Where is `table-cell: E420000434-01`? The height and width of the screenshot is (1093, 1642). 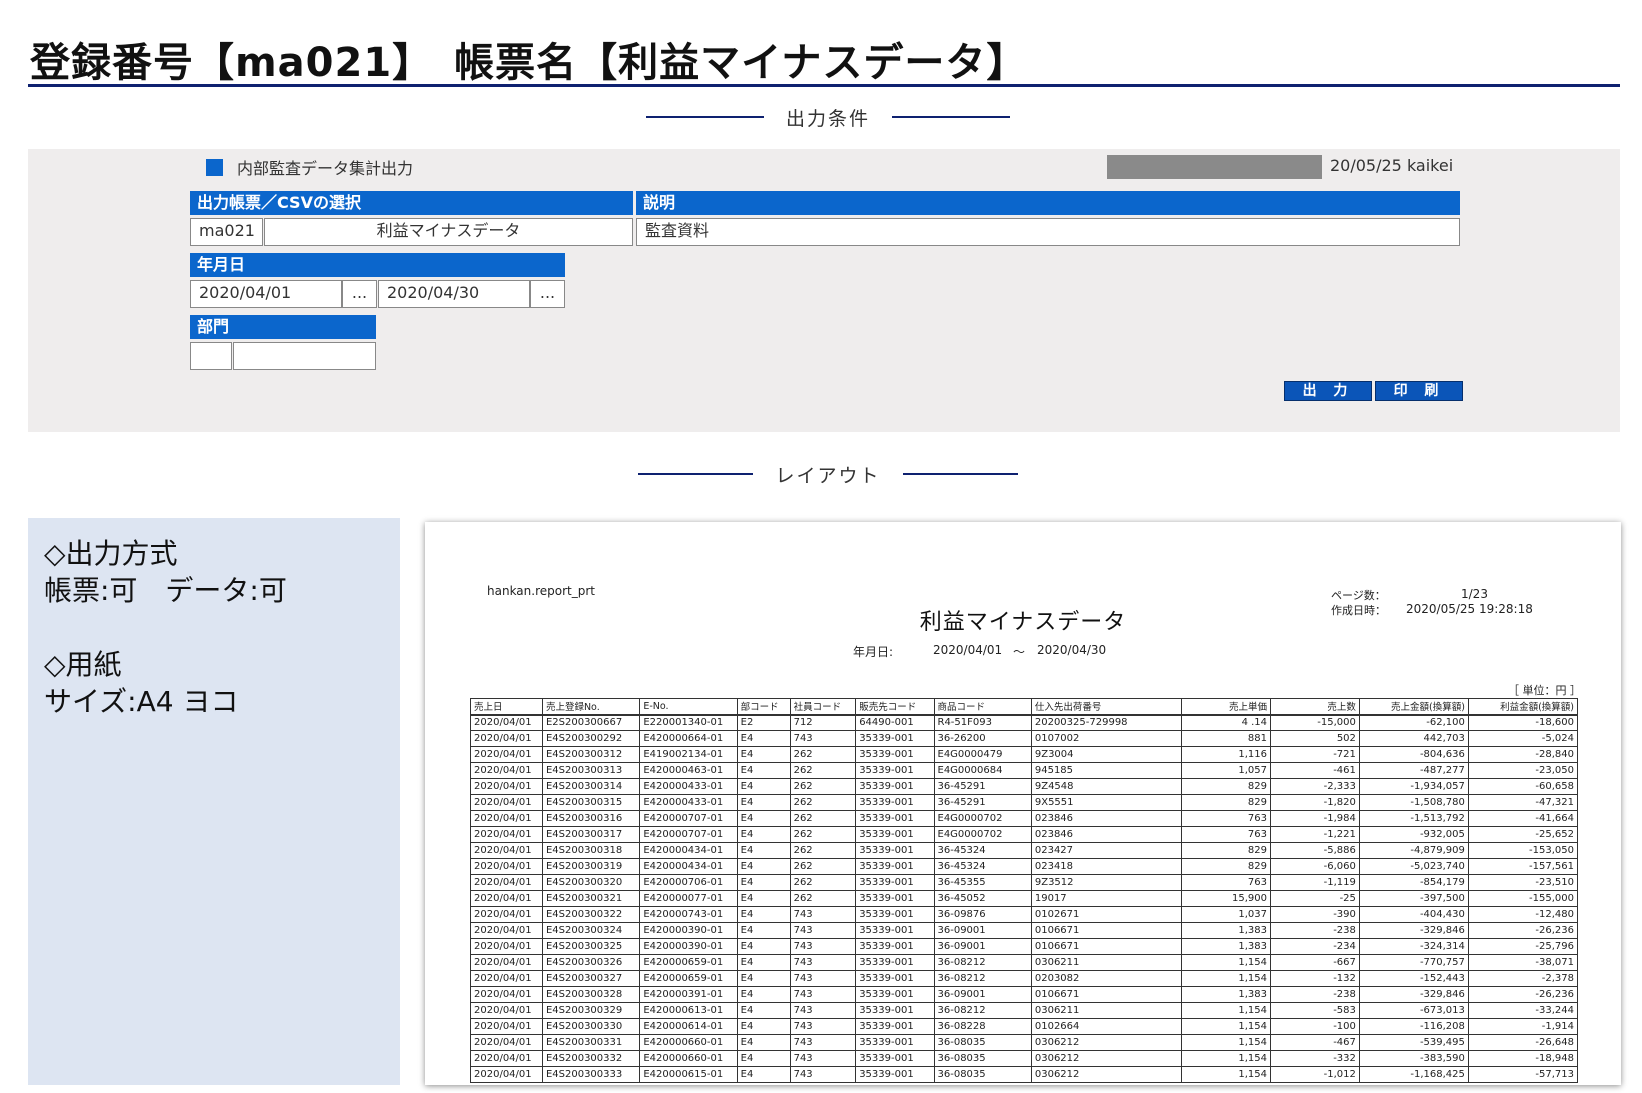 table-cell: E420000434-01 is located at coordinates (688, 866).